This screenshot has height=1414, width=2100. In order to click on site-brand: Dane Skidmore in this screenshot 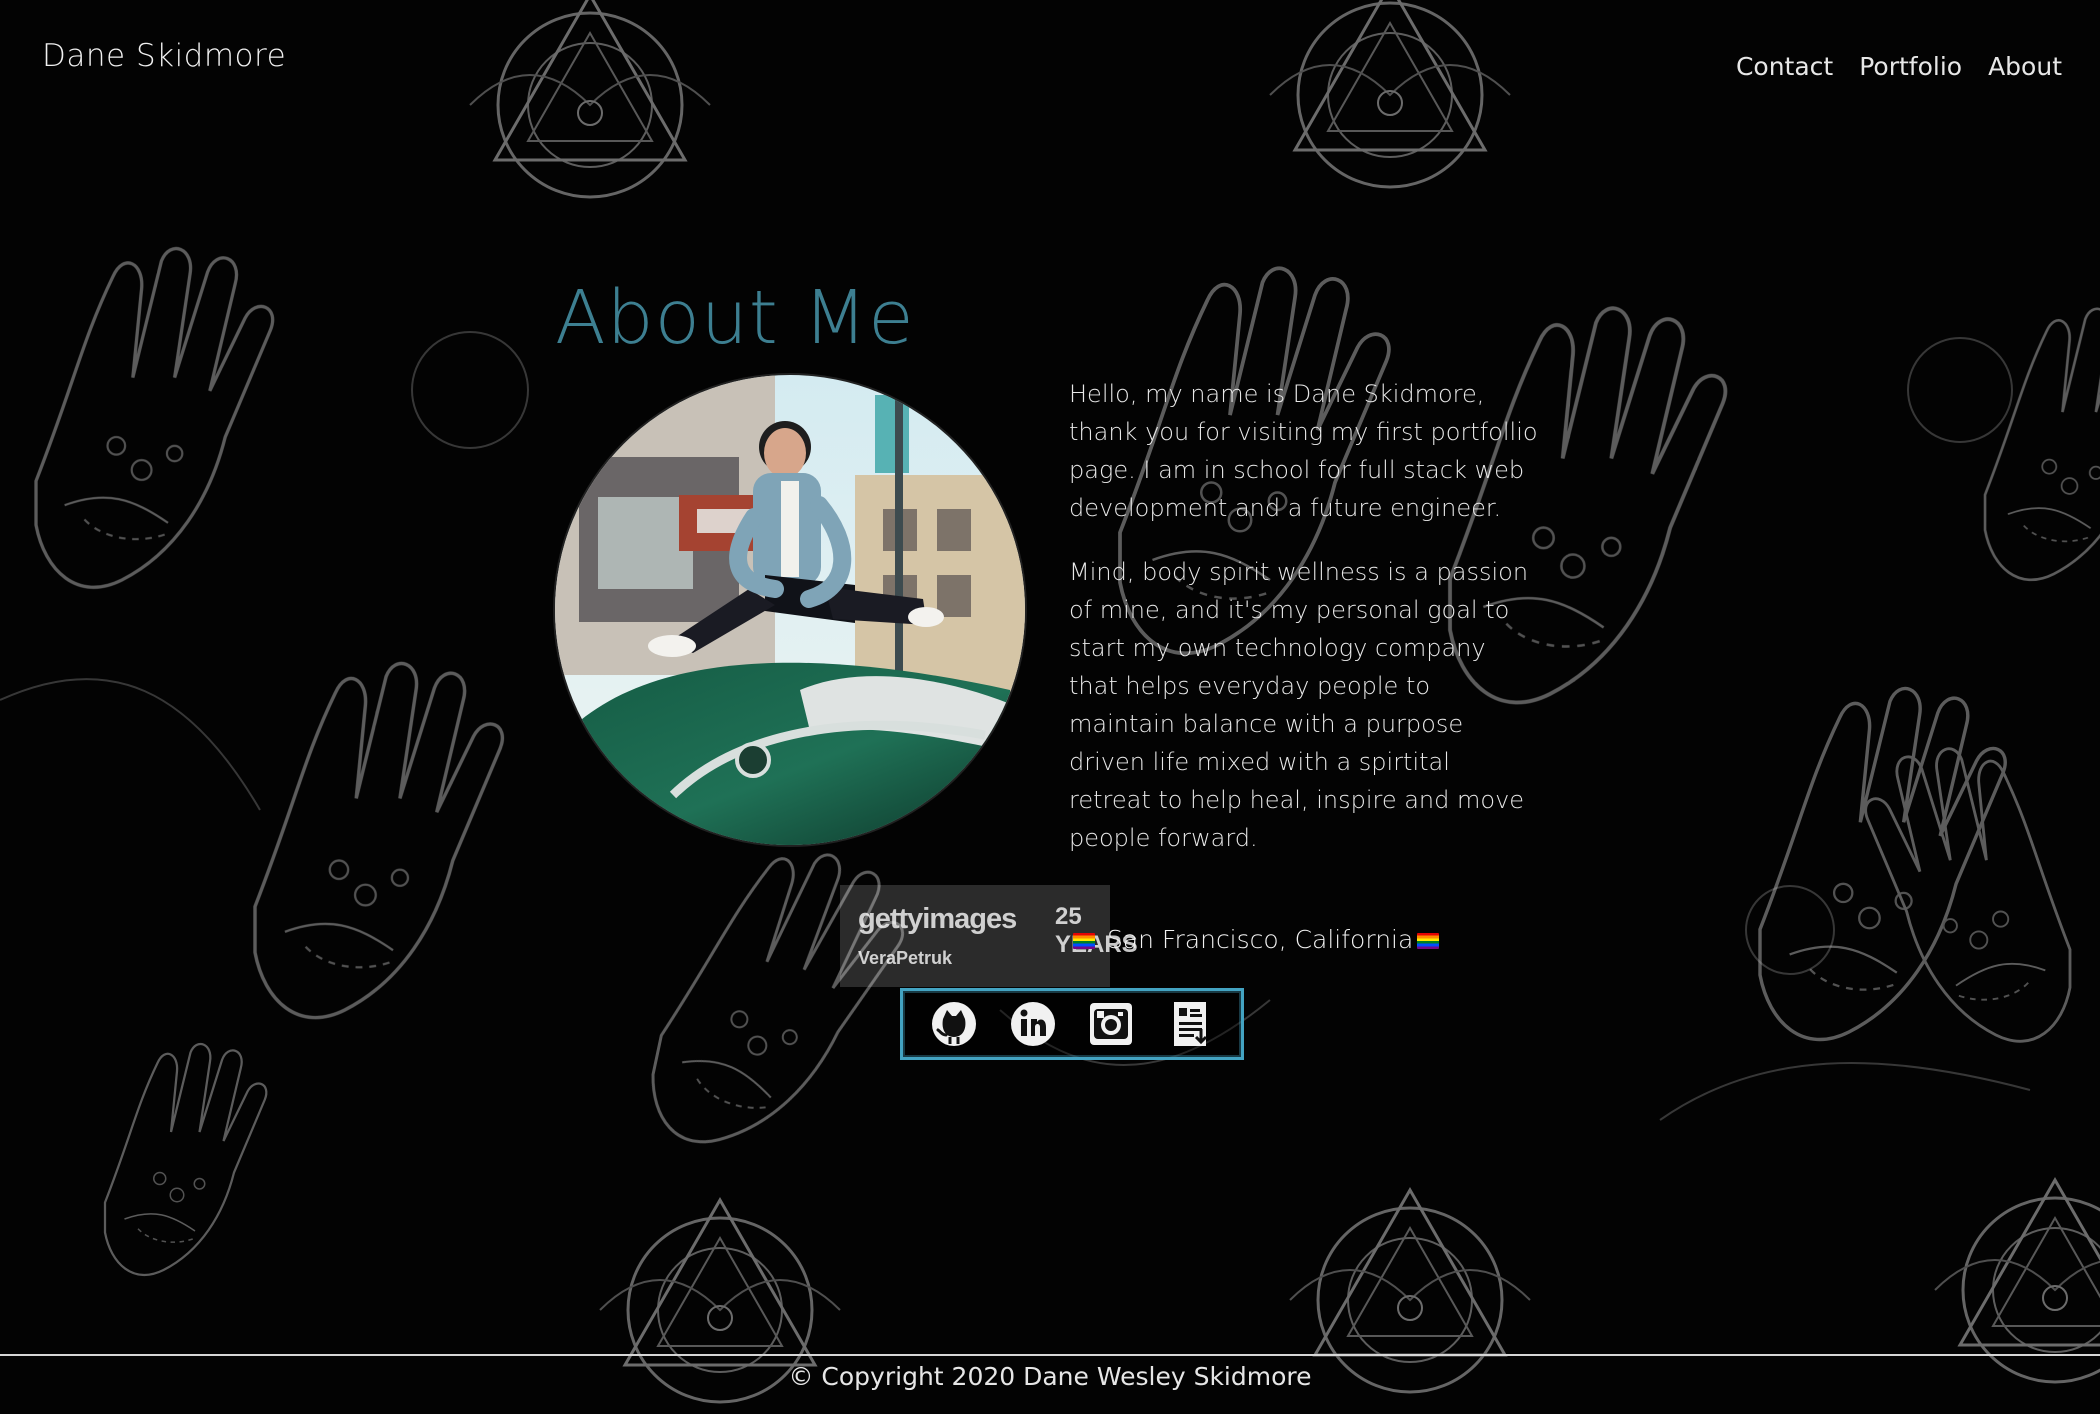, I will do `click(164, 56)`.